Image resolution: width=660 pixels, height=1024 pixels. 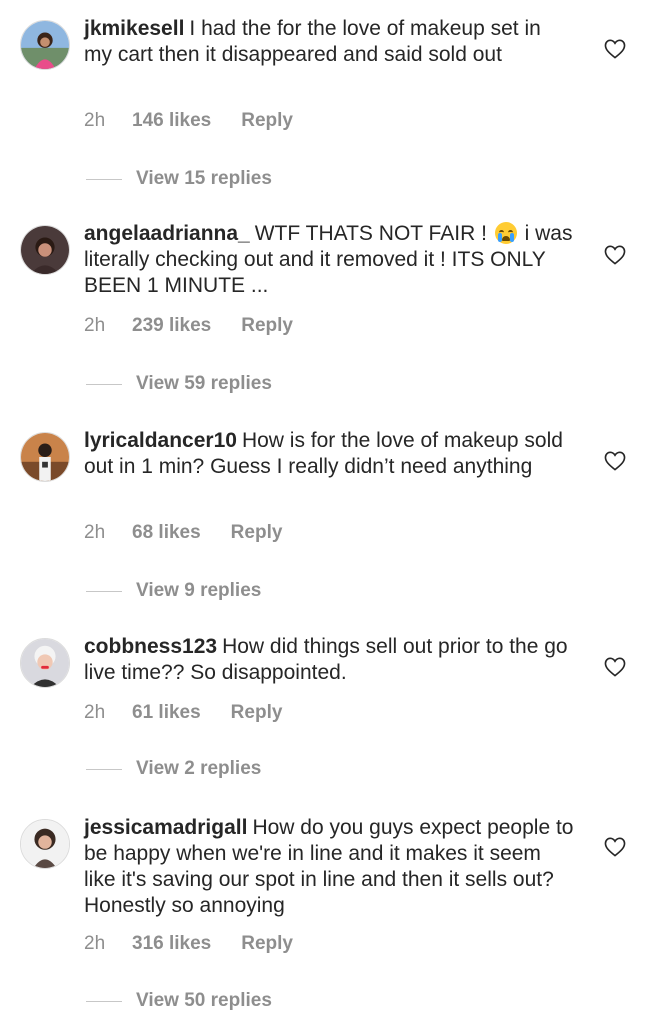 What do you see at coordinates (370, 233) in the screenshot?
I see `comment-message-part1: WTF THATS NOT FAIR !` at bounding box center [370, 233].